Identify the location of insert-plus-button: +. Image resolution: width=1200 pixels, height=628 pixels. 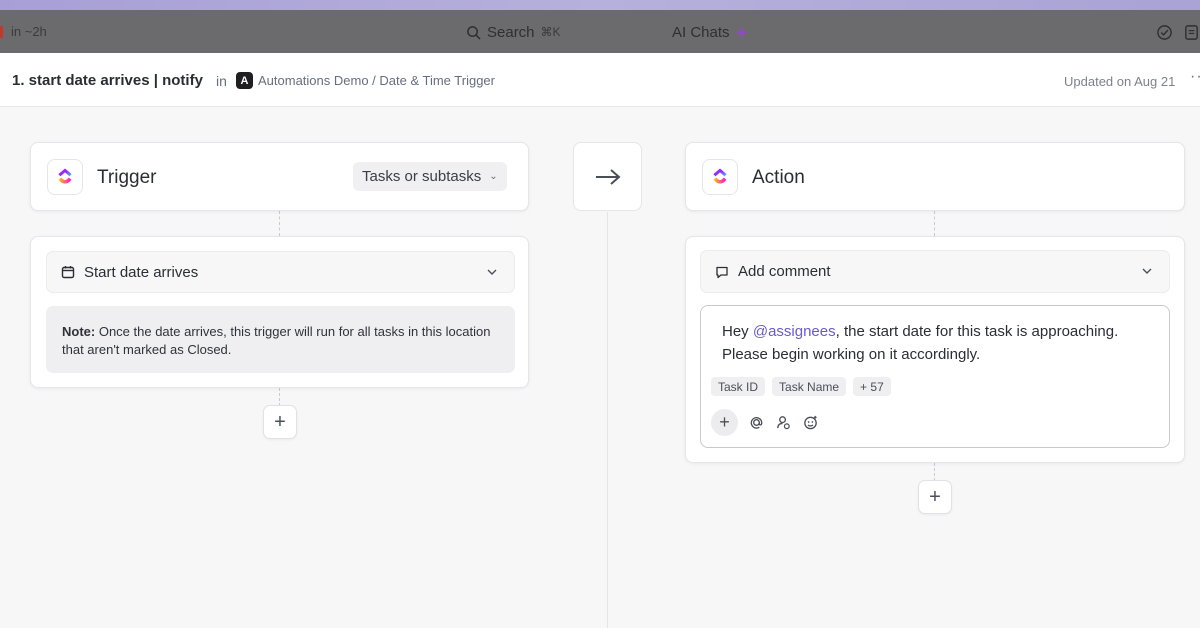
(724, 422).